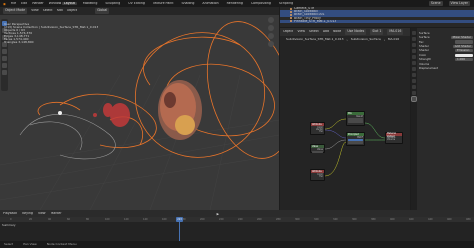 The height and width of the screenshot is (248, 474). What do you see at coordinates (271, 32) in the screenshot?
I see `navigation-gizmo` at bounding box center [271, 32].